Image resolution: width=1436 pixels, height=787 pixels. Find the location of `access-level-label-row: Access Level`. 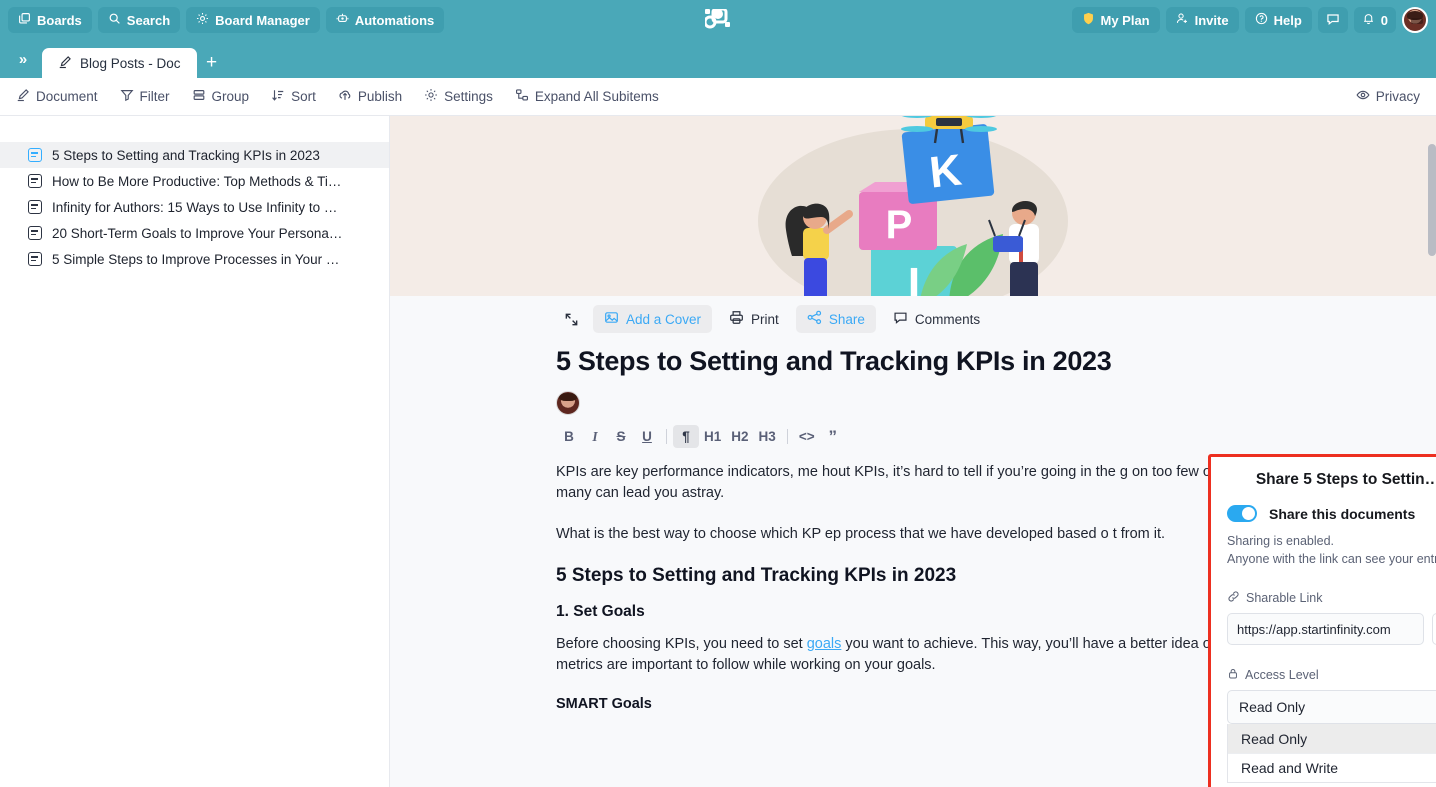

access-level-label-row: Access Level is located at coordinates (1331, 675).